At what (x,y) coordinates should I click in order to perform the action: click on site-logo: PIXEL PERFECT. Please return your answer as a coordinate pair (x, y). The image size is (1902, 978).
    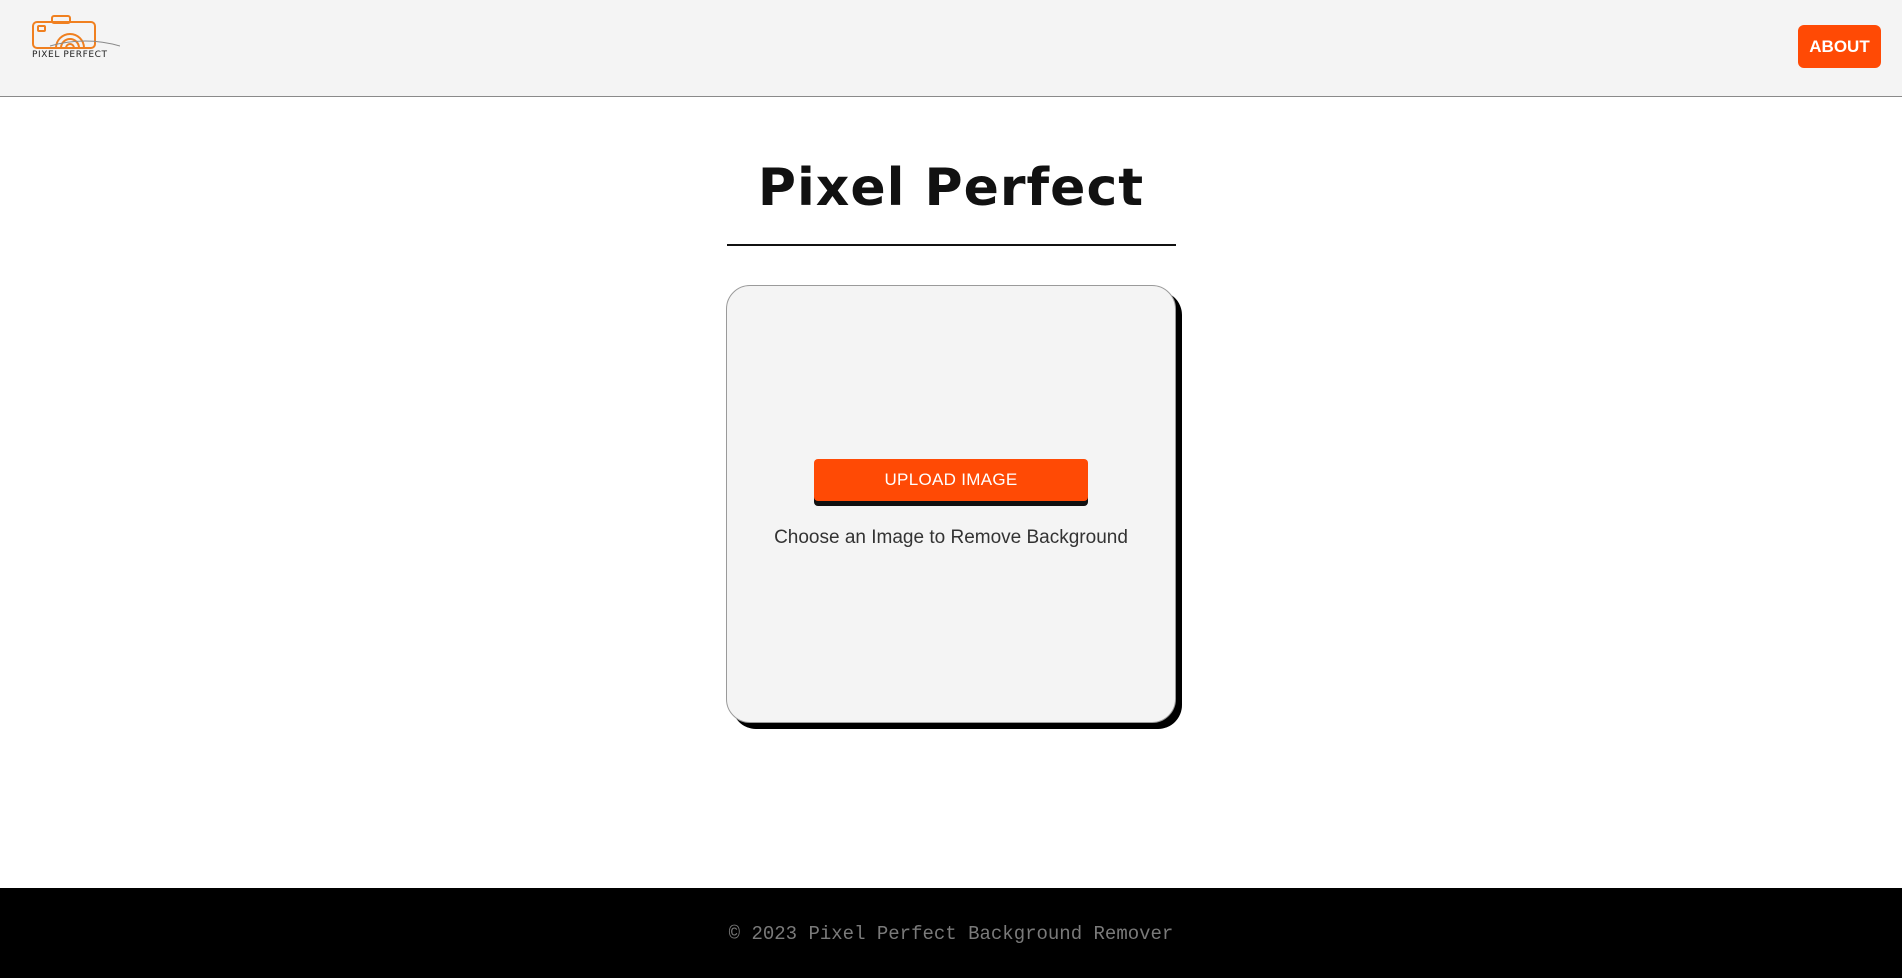
    Looking at the image, I should click on (75, 41).